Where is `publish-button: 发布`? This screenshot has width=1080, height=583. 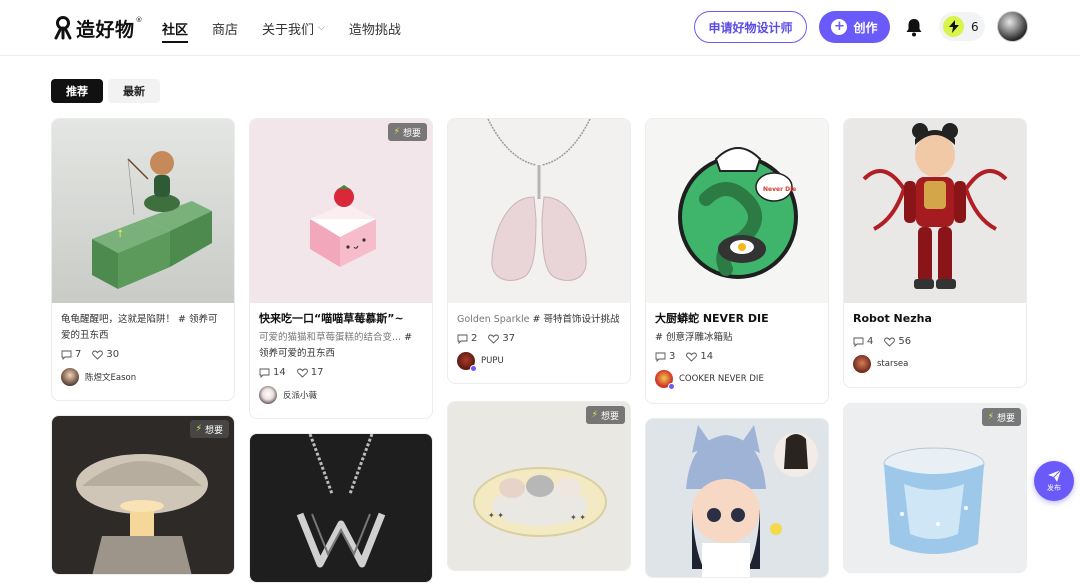 publish-button: 发布 is located at coordinates (1054, 481).